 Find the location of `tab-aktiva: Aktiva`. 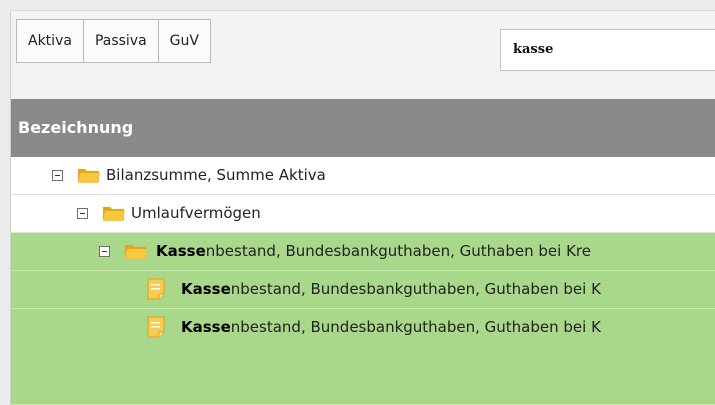

tab-aktiva: Aktiva is located at coordinates (50, 41).